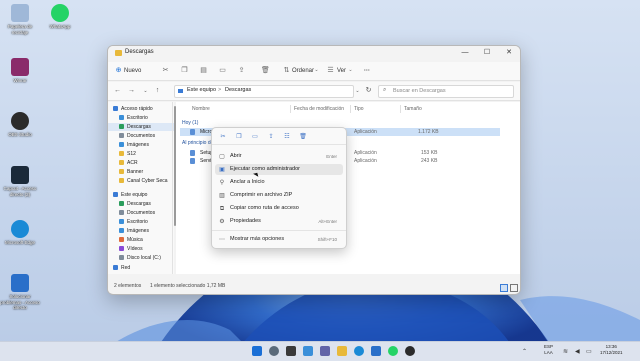 The width and height of the screenshot is (640, 361). What do you see at coordinates (385, 90) in the screenshot?
I see `search-icon: ⌕` at bounding box center [385, 90].